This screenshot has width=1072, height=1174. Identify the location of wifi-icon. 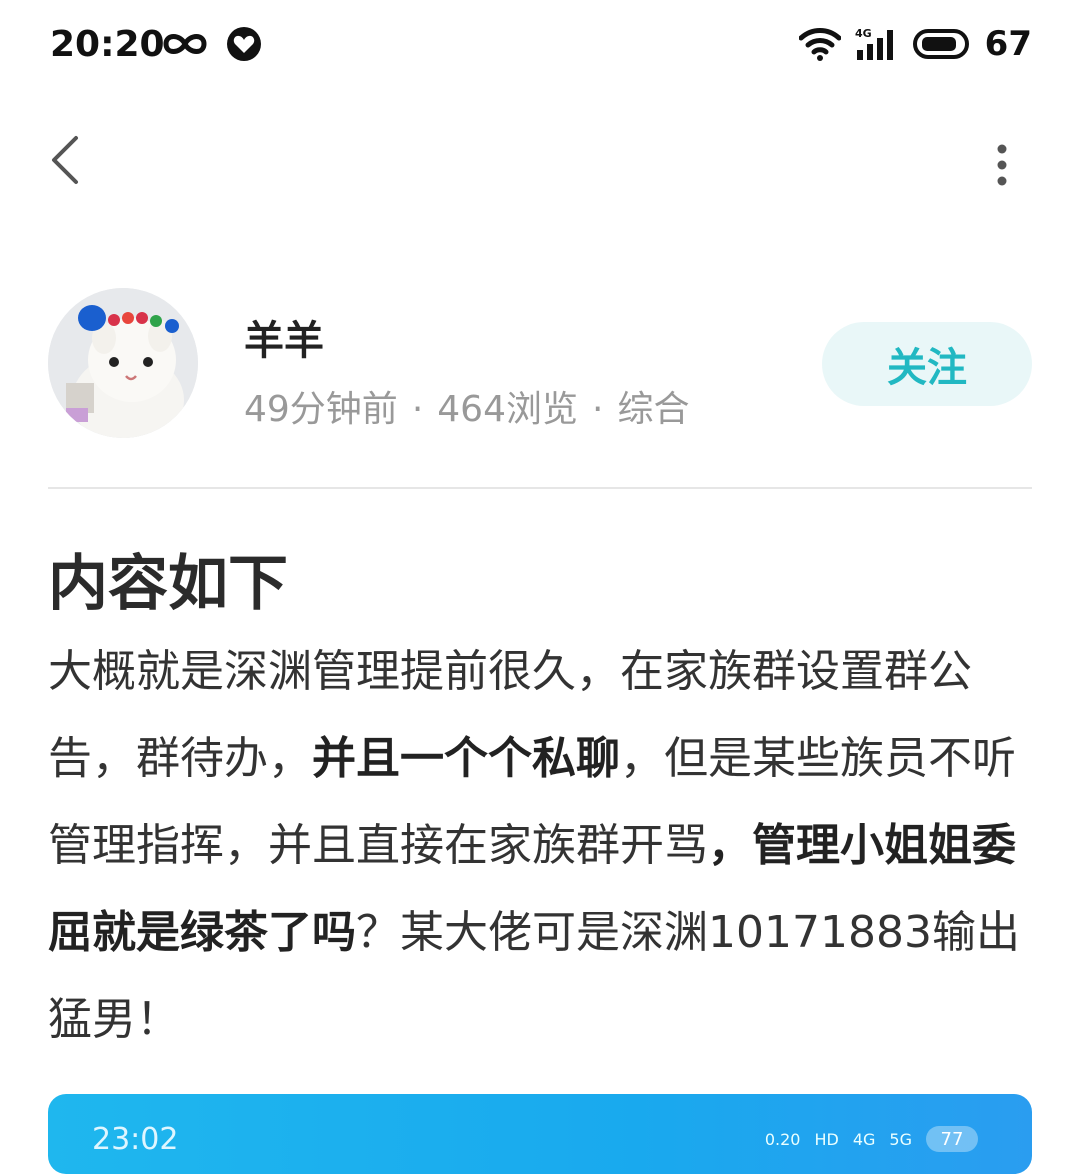
(819, 44).